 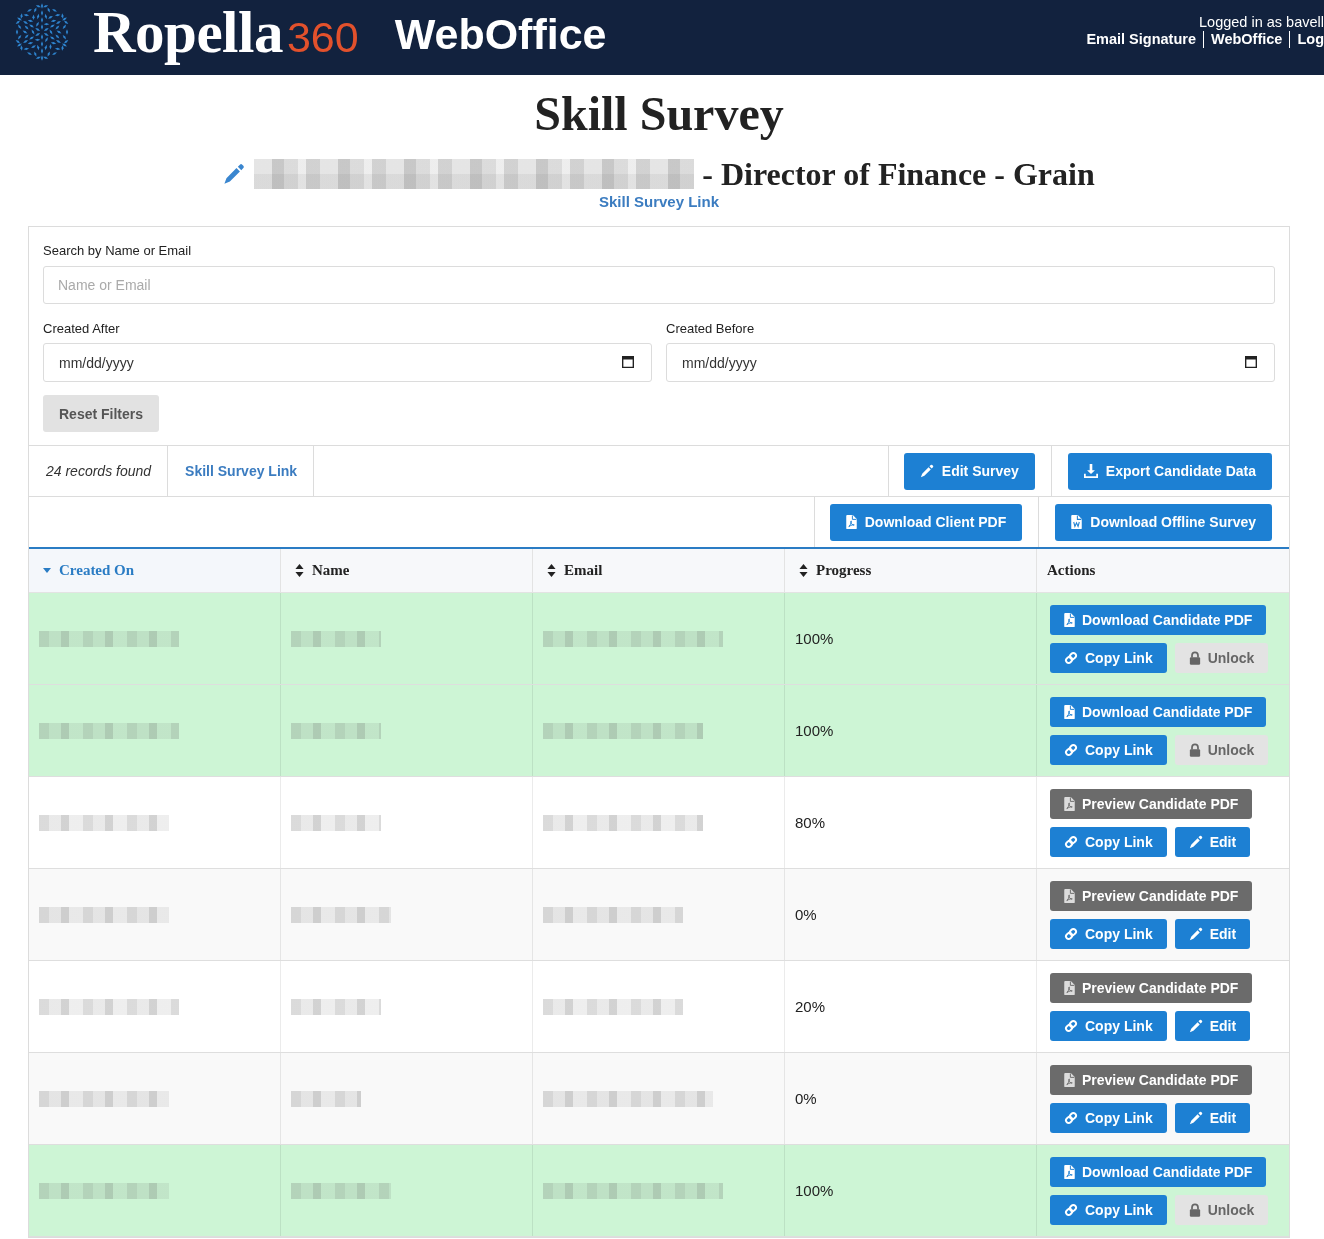 What do you see at coordinates (926, 522) in the screenshot?
I see `download-pdf-button: Download Client PDF` at bounding box center [926, 522].